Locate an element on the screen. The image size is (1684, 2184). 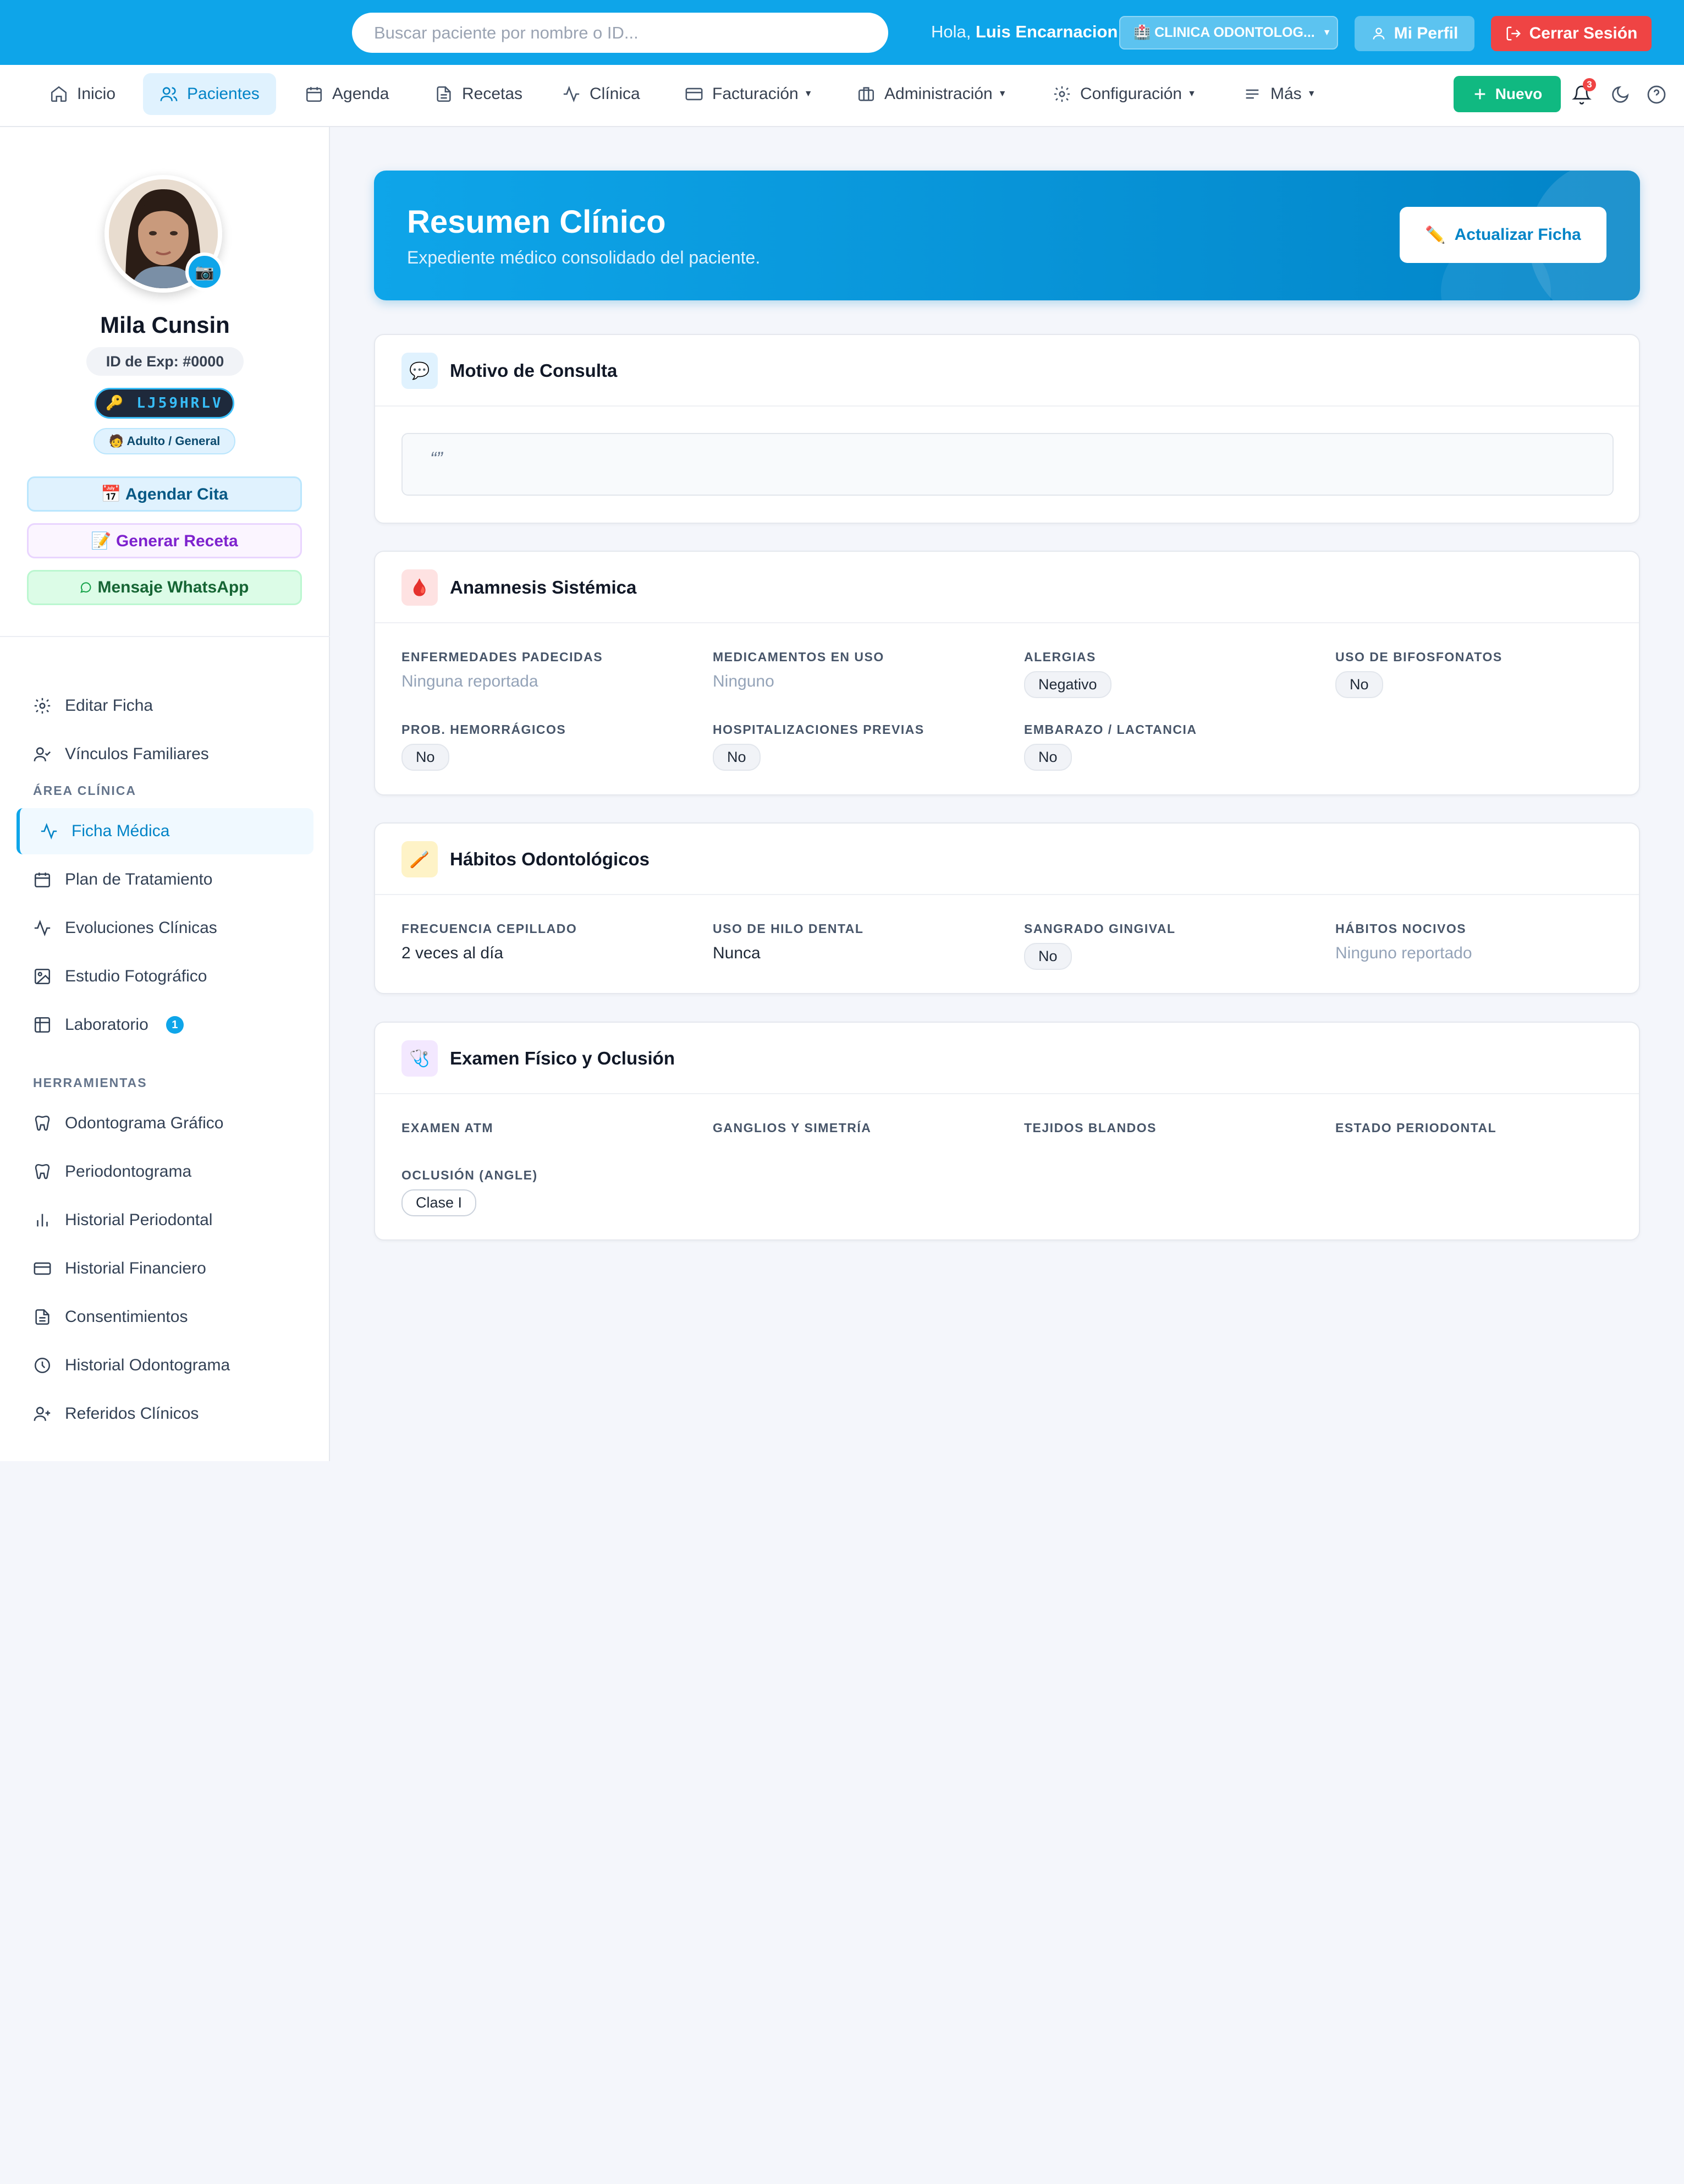
nav-label: Inicio is located at coordinates (96, 94).